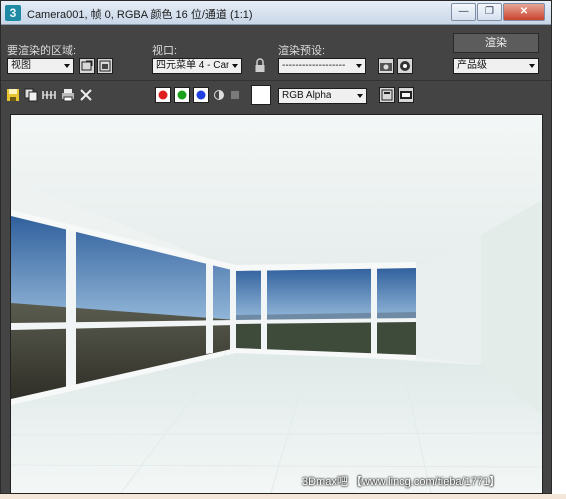 The image size is (566, 499). I want to click on close-button: ✕, so click(524, 12).